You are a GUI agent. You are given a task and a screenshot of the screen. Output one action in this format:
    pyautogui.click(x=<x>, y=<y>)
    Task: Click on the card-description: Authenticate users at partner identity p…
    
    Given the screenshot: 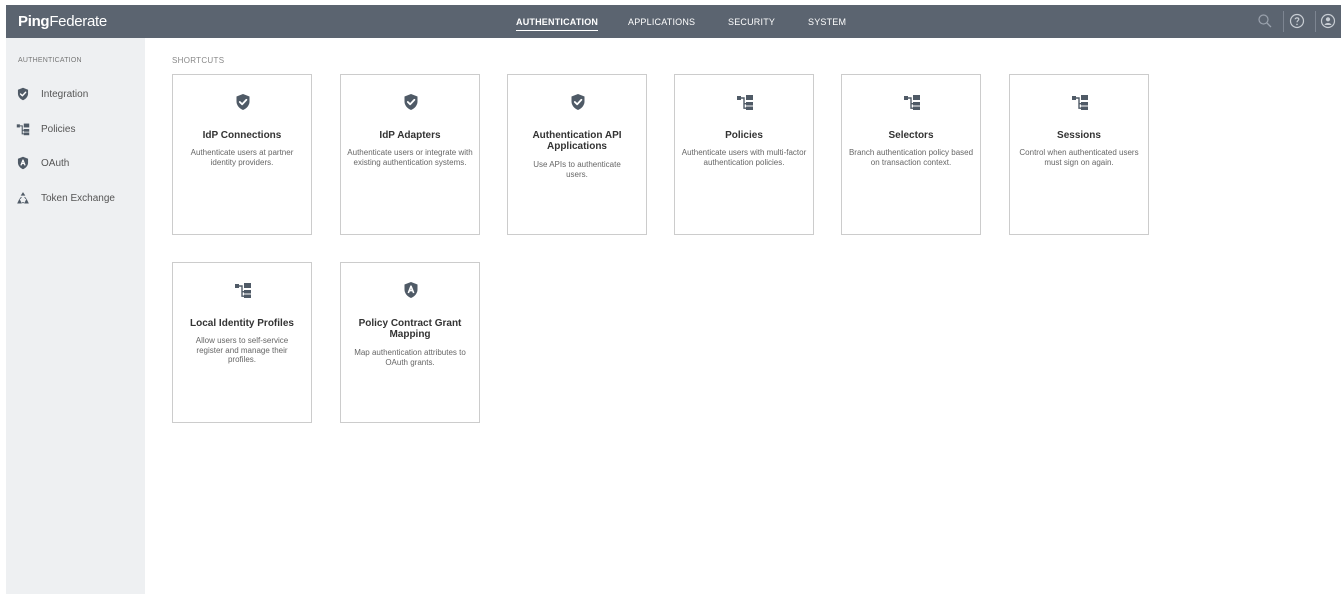 What is the action you would take?
    pyautogui.click(x=242, y=157)
    